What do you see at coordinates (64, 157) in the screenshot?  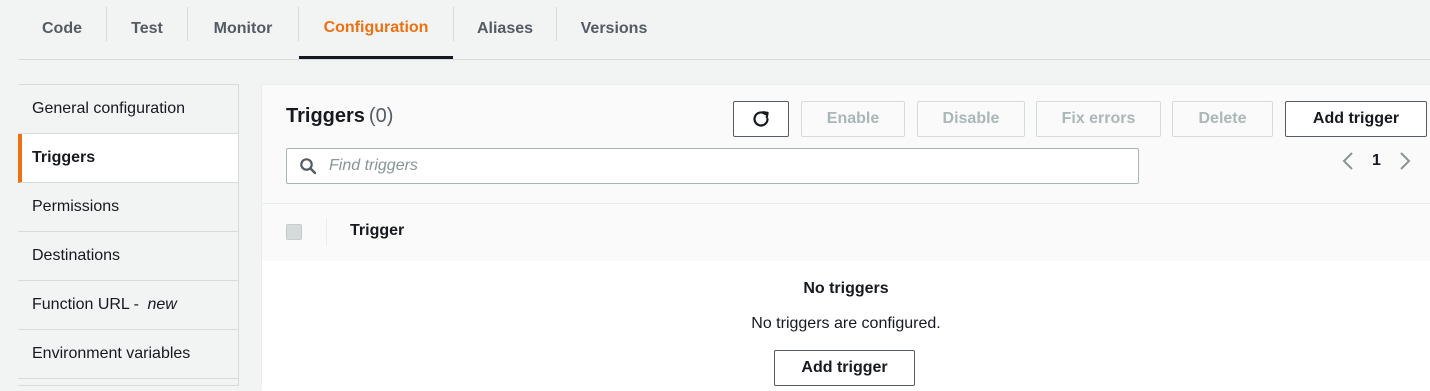 I see `sidebar-item-label: Triggers` at bounding box center [64, 157].